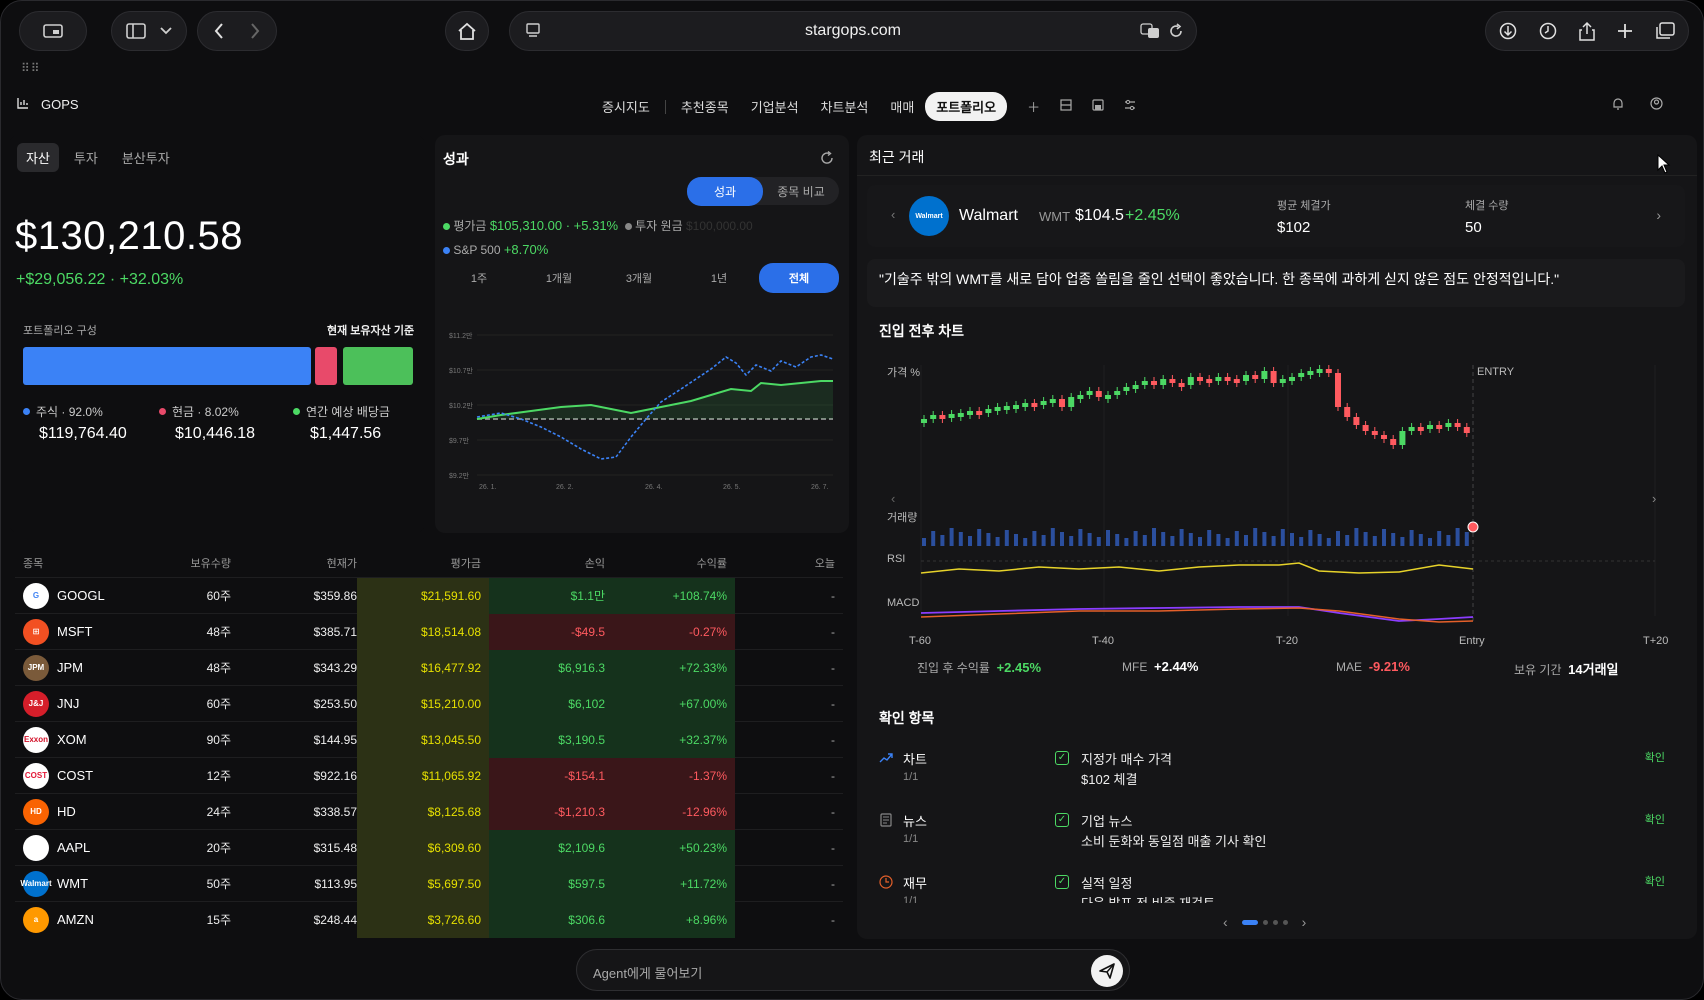 Image resolution: width=1704 pixels, height=1000 pixels. Describe the element at coordinates (902, 106) in the screenshot. I see `menu-item-trade: 매매` at that location.